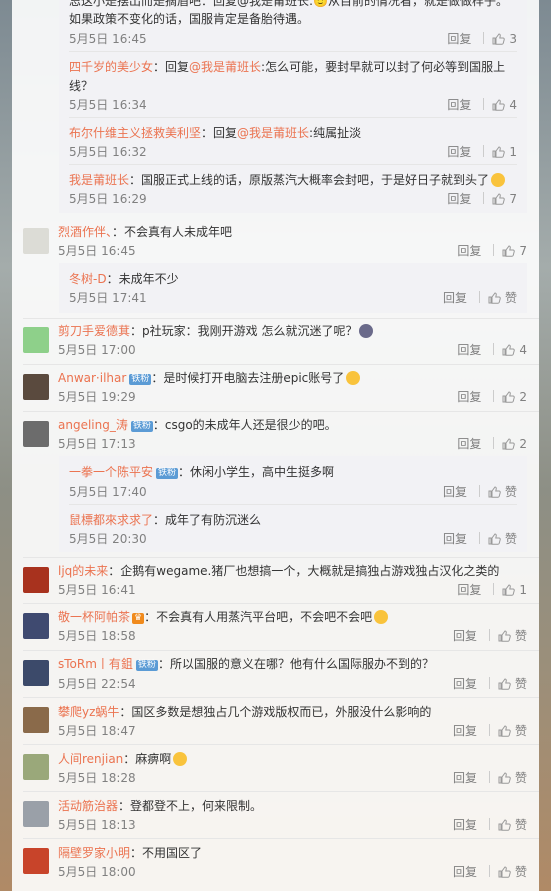 This screenshot has width=551, height=891. What do you see at coordinates (94, 853) in the screenshot?
I see `comment-username: 隔壁罗家小明` at bounding box center [94, 853].